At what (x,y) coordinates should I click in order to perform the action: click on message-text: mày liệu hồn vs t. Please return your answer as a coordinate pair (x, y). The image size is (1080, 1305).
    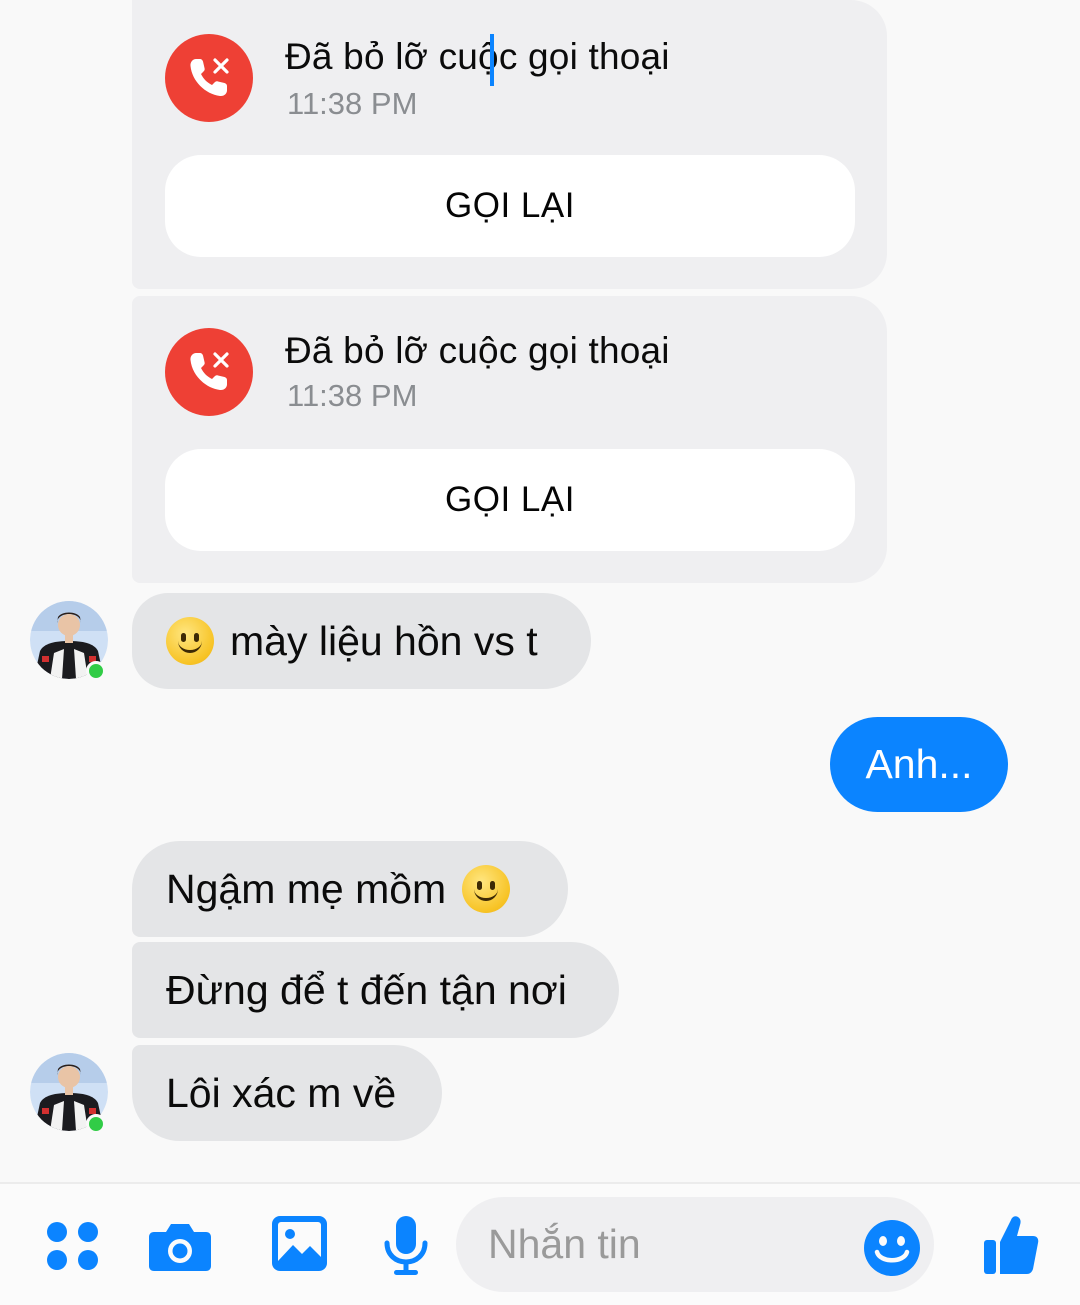
    Looking at the image, I should click on (384, 640).